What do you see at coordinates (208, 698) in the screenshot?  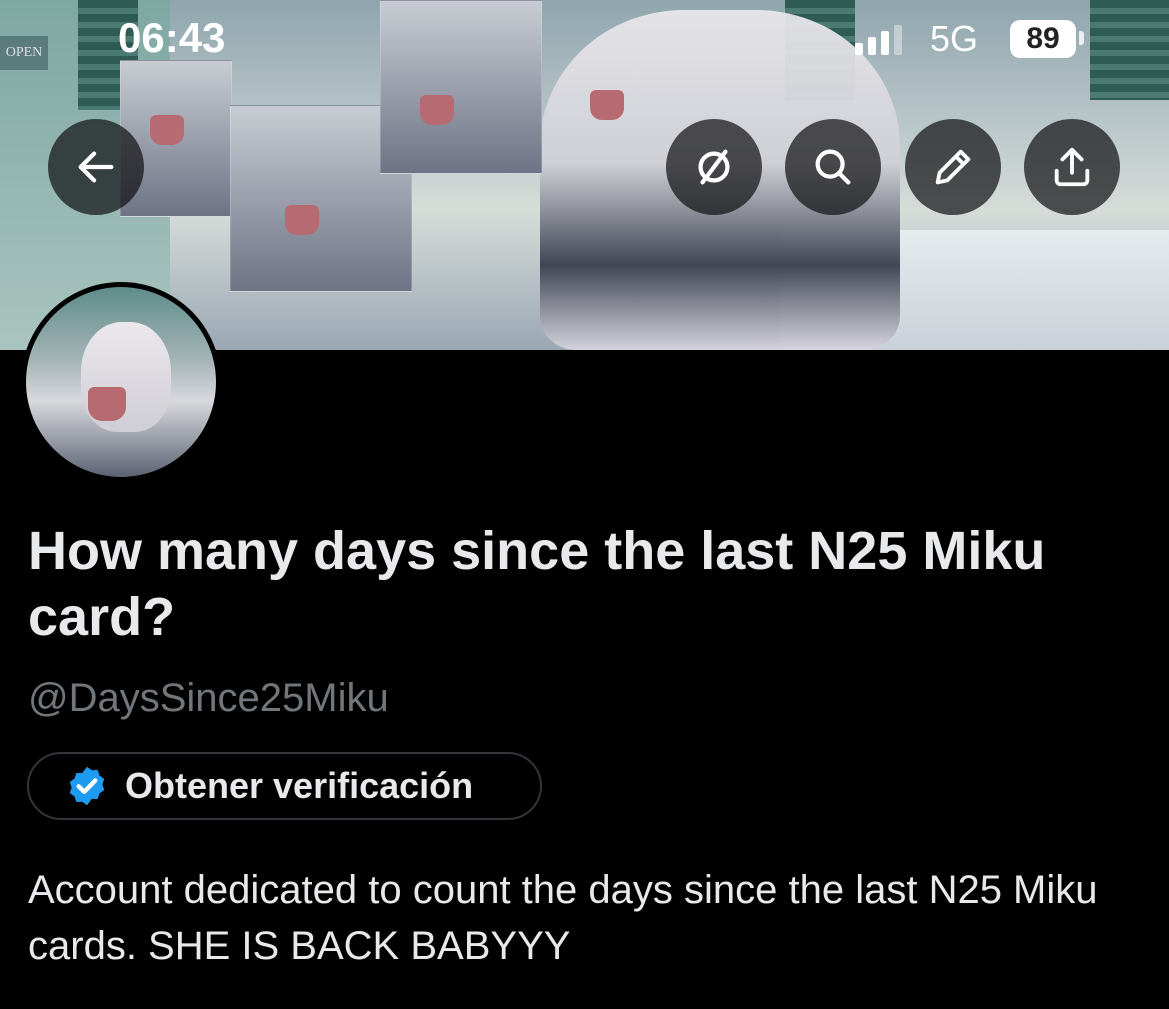 I see `profile-handle: @DaysSince25Miku` at bounding box center [208, 698].